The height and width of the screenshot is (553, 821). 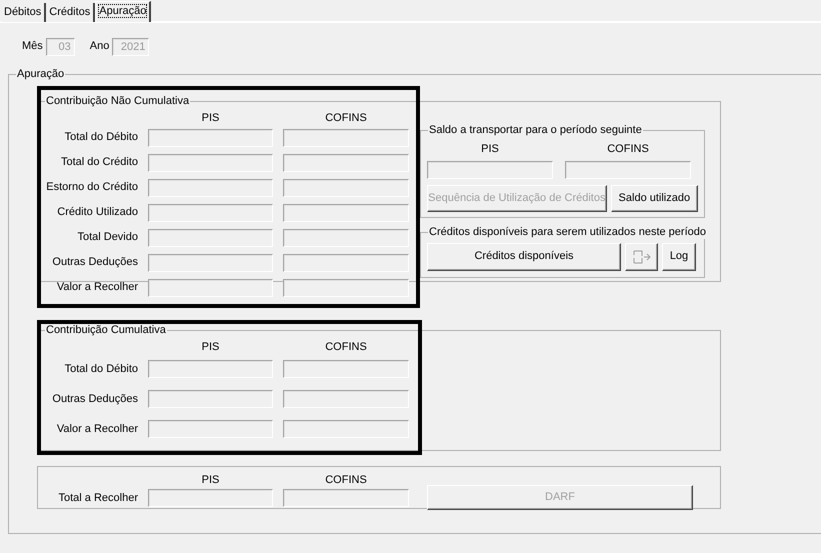 What do you see at coordinates (535, 130) in the screenshot?
I see `group-title: Saldo a transportar para o período seguinte` at bounding box center [535, 130].